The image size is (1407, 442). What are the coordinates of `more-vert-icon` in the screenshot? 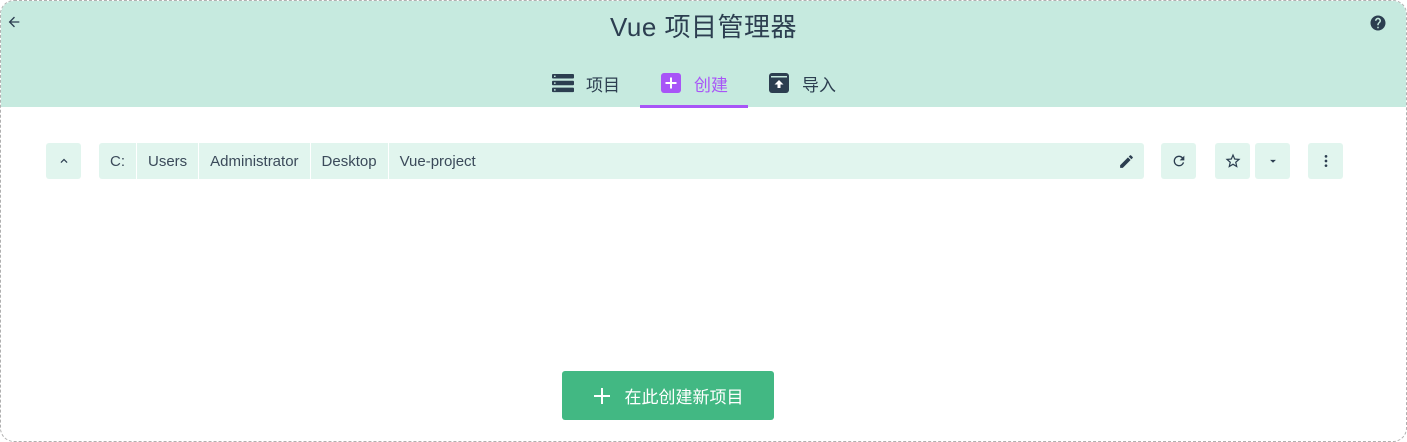 It's located at (1325, 161).